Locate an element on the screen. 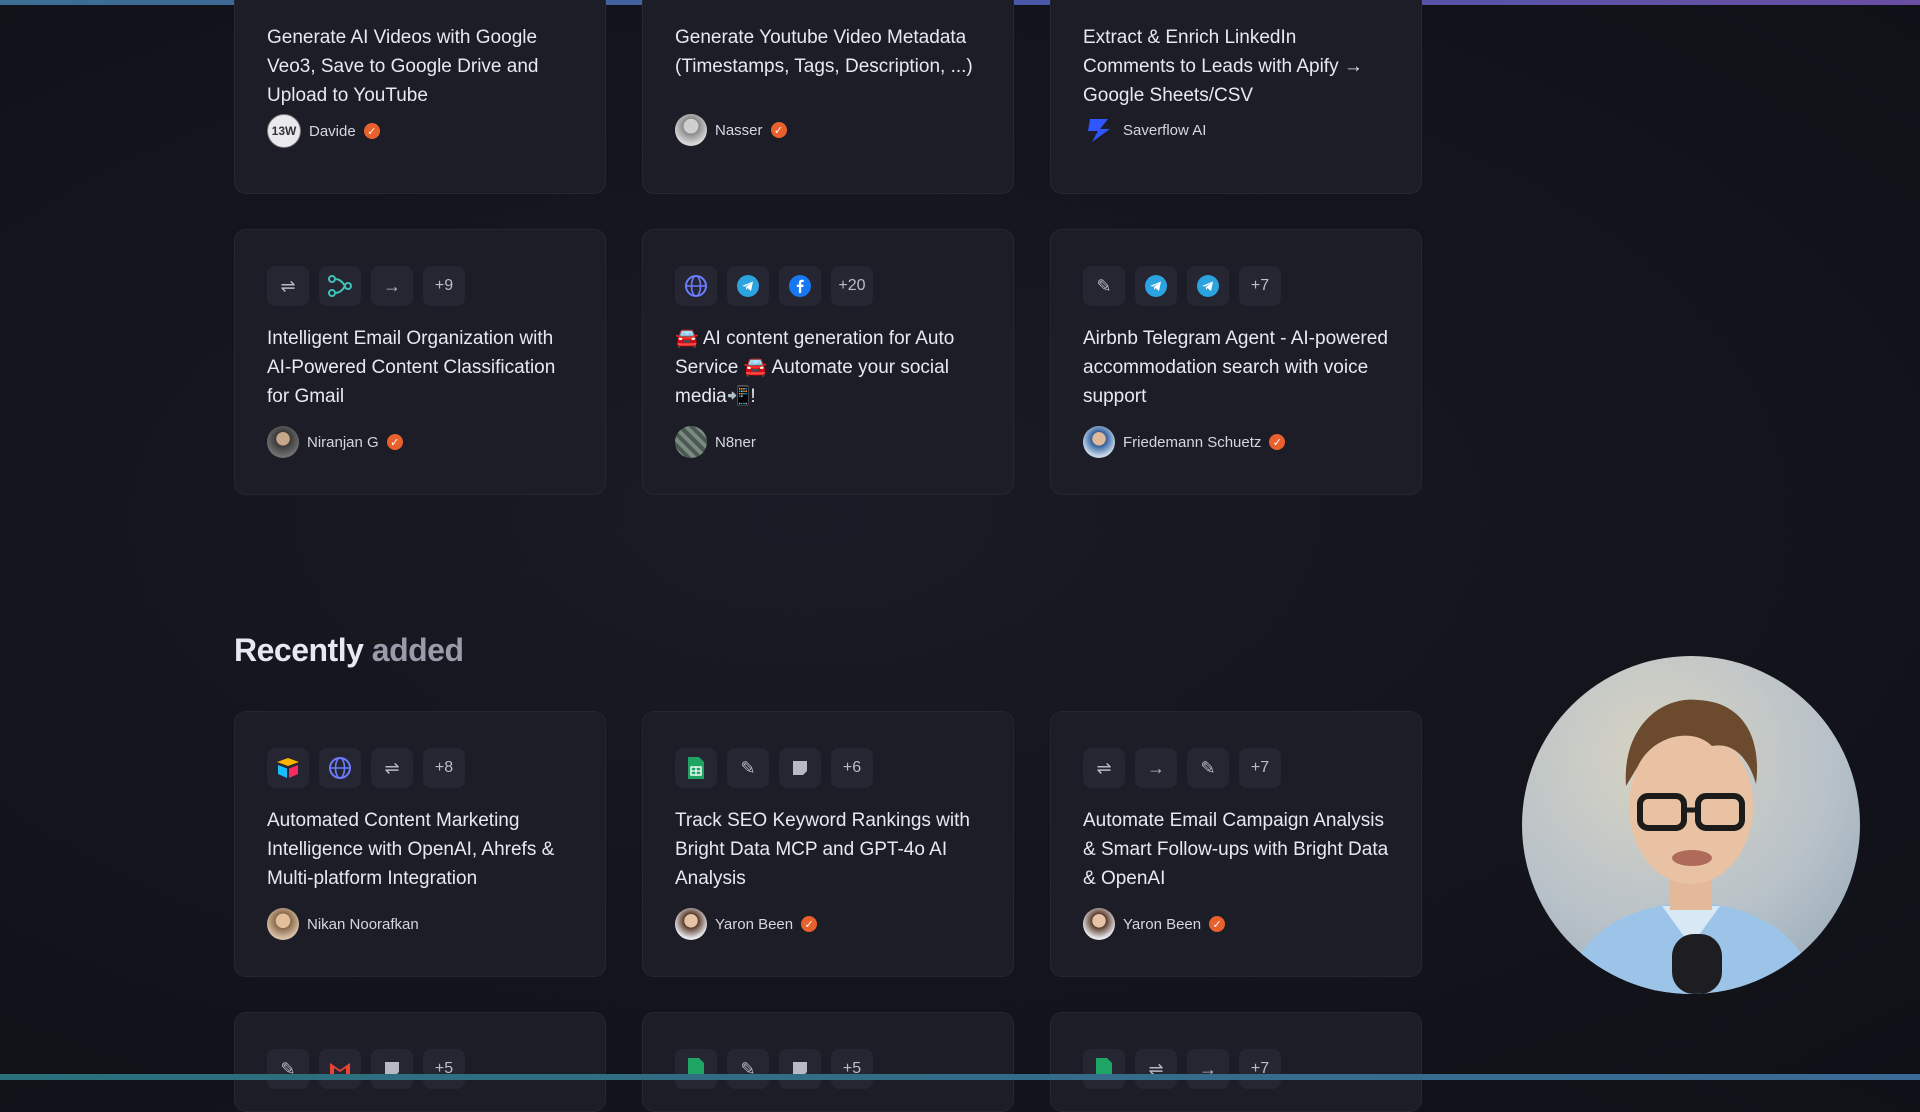  presenter-illustration is located at coordinates (1691, 846).